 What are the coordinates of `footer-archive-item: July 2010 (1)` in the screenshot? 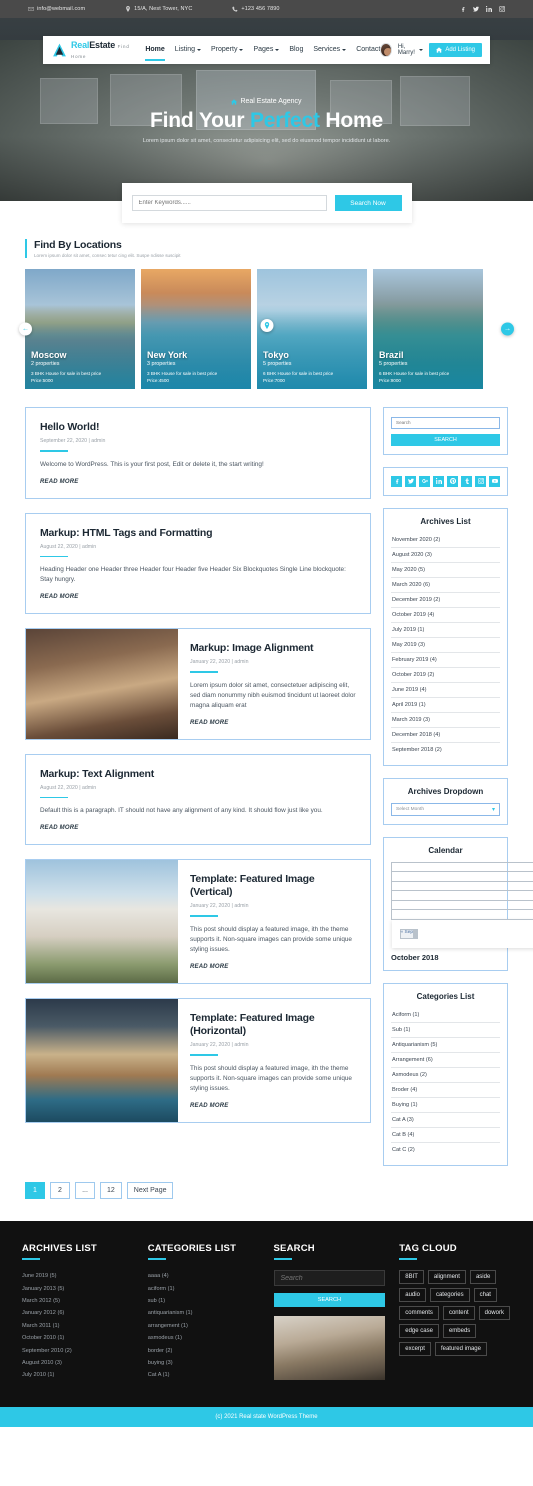 It's located at (78, 1375).